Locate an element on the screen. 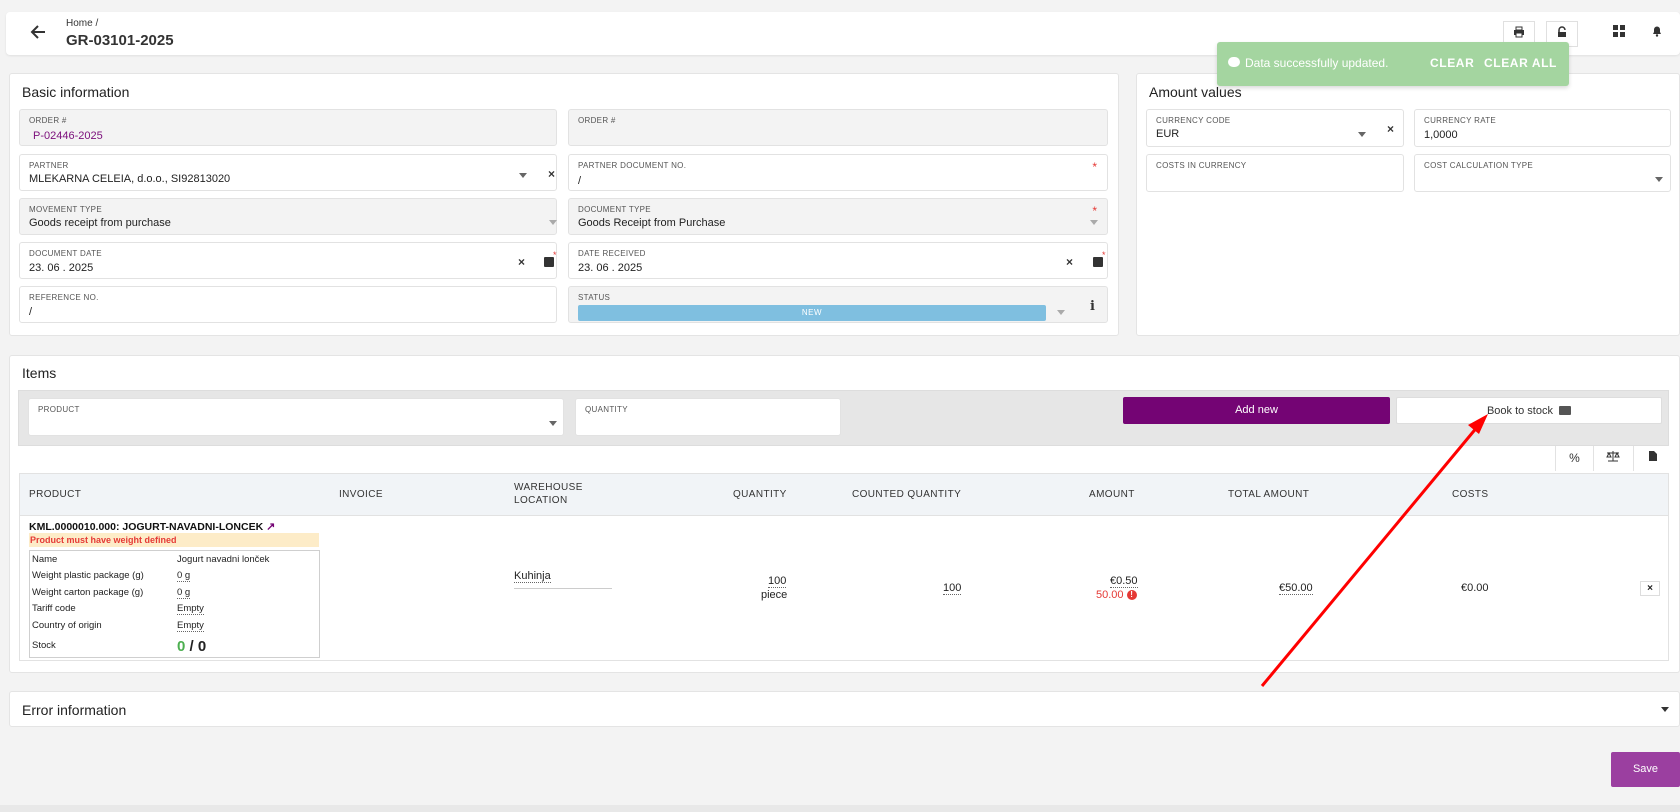  save-button: Save is located at coordinates (1645, 769).